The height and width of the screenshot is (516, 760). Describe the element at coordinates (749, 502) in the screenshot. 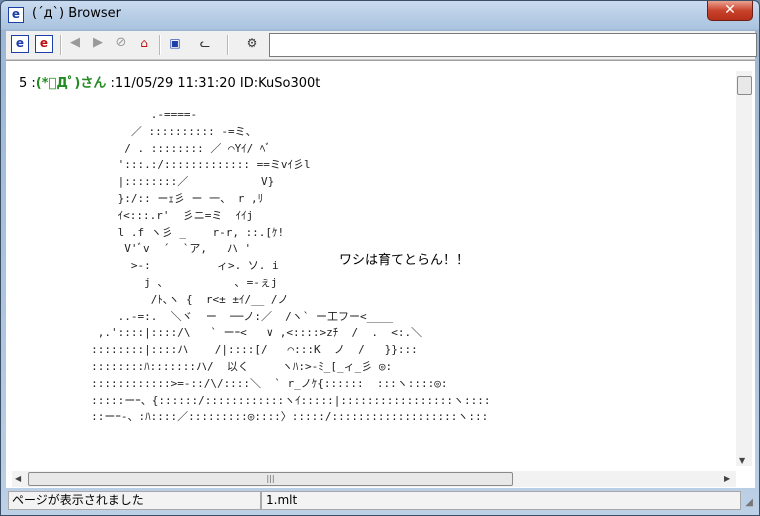

I see `resize-grip-icon: ◢` at that location.